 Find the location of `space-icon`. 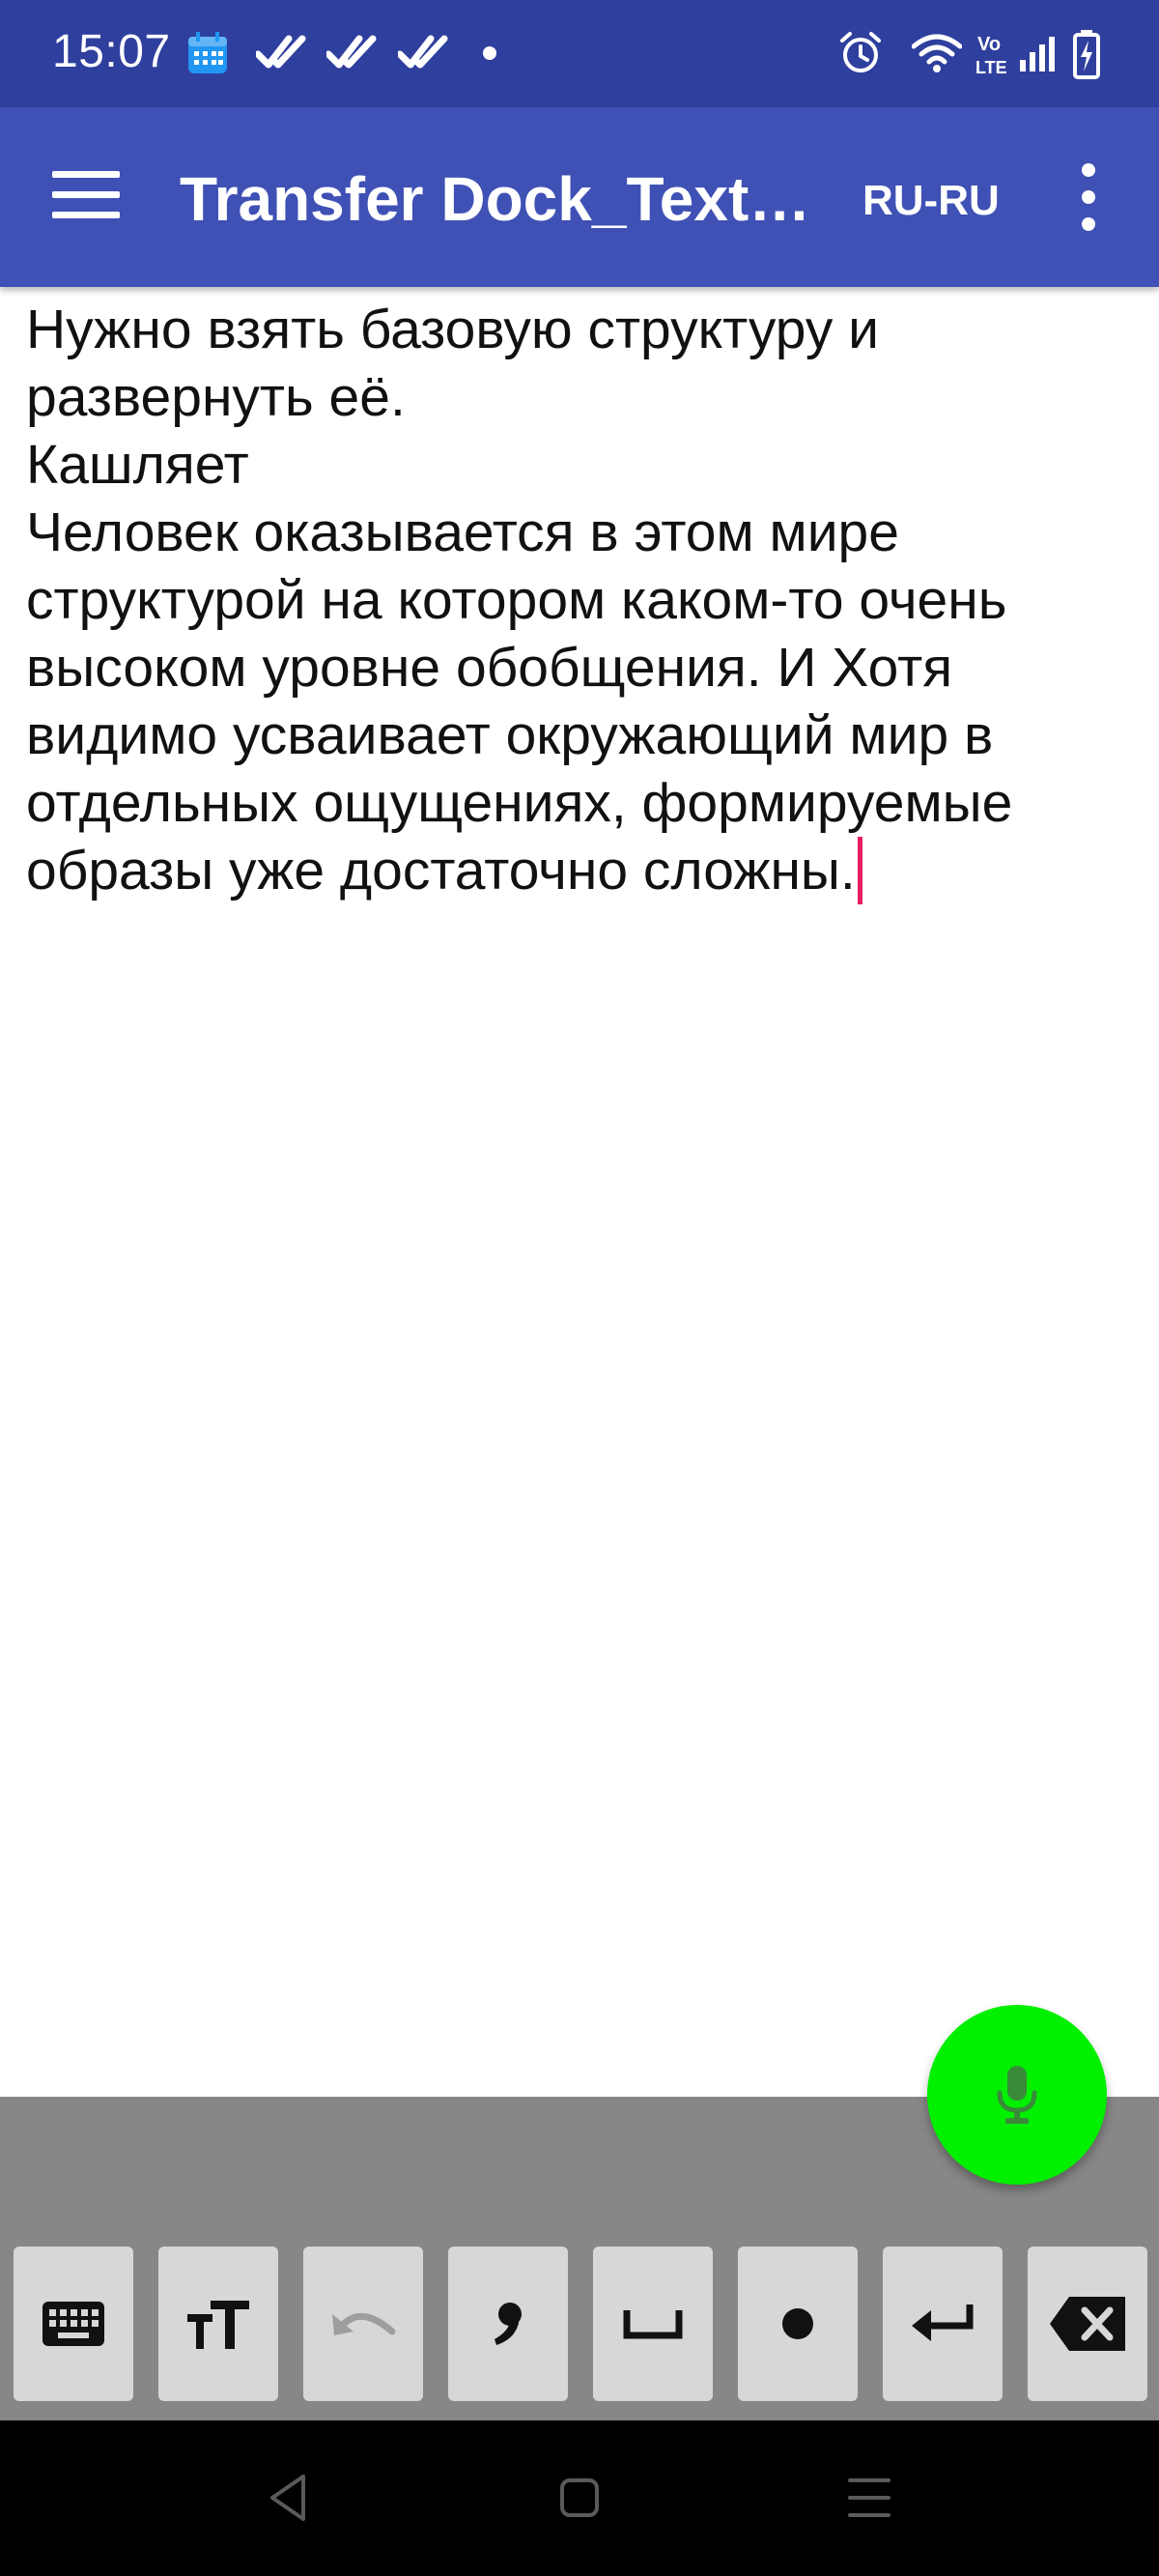

space-icon is located at coordinates (653, 2325).